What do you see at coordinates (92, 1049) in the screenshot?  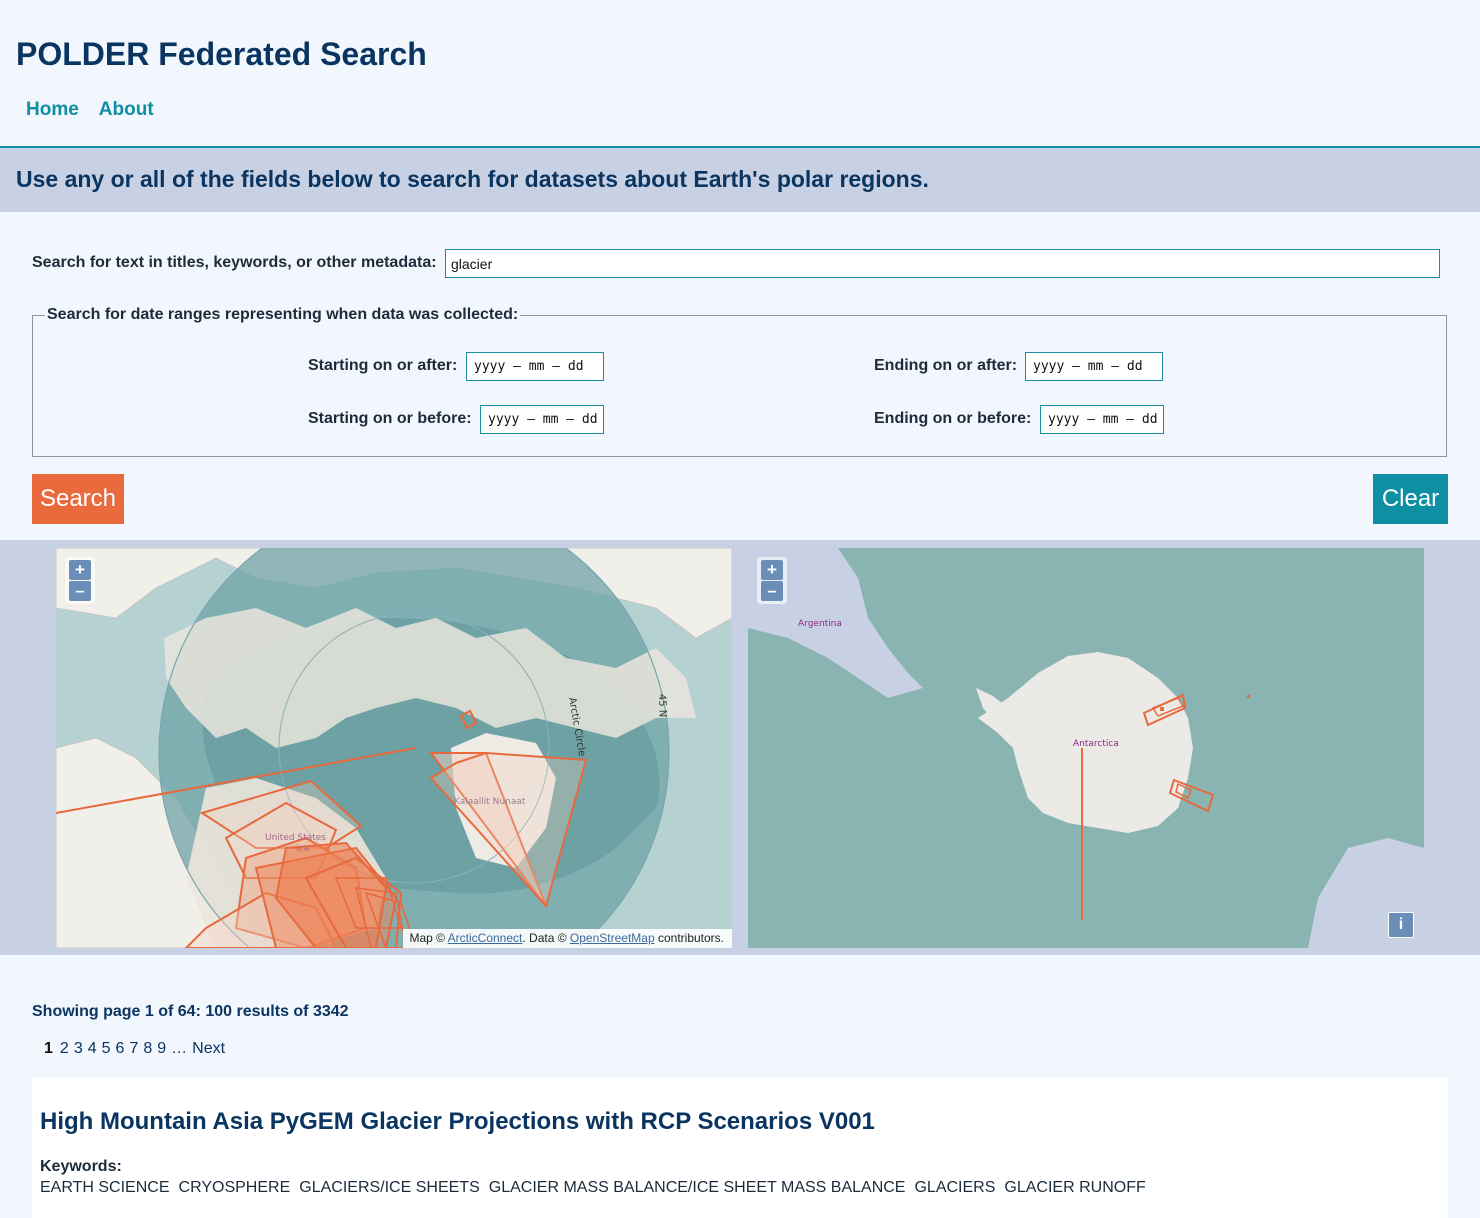 I see `page-4-link: 4` at bounding box center [92, 1049].